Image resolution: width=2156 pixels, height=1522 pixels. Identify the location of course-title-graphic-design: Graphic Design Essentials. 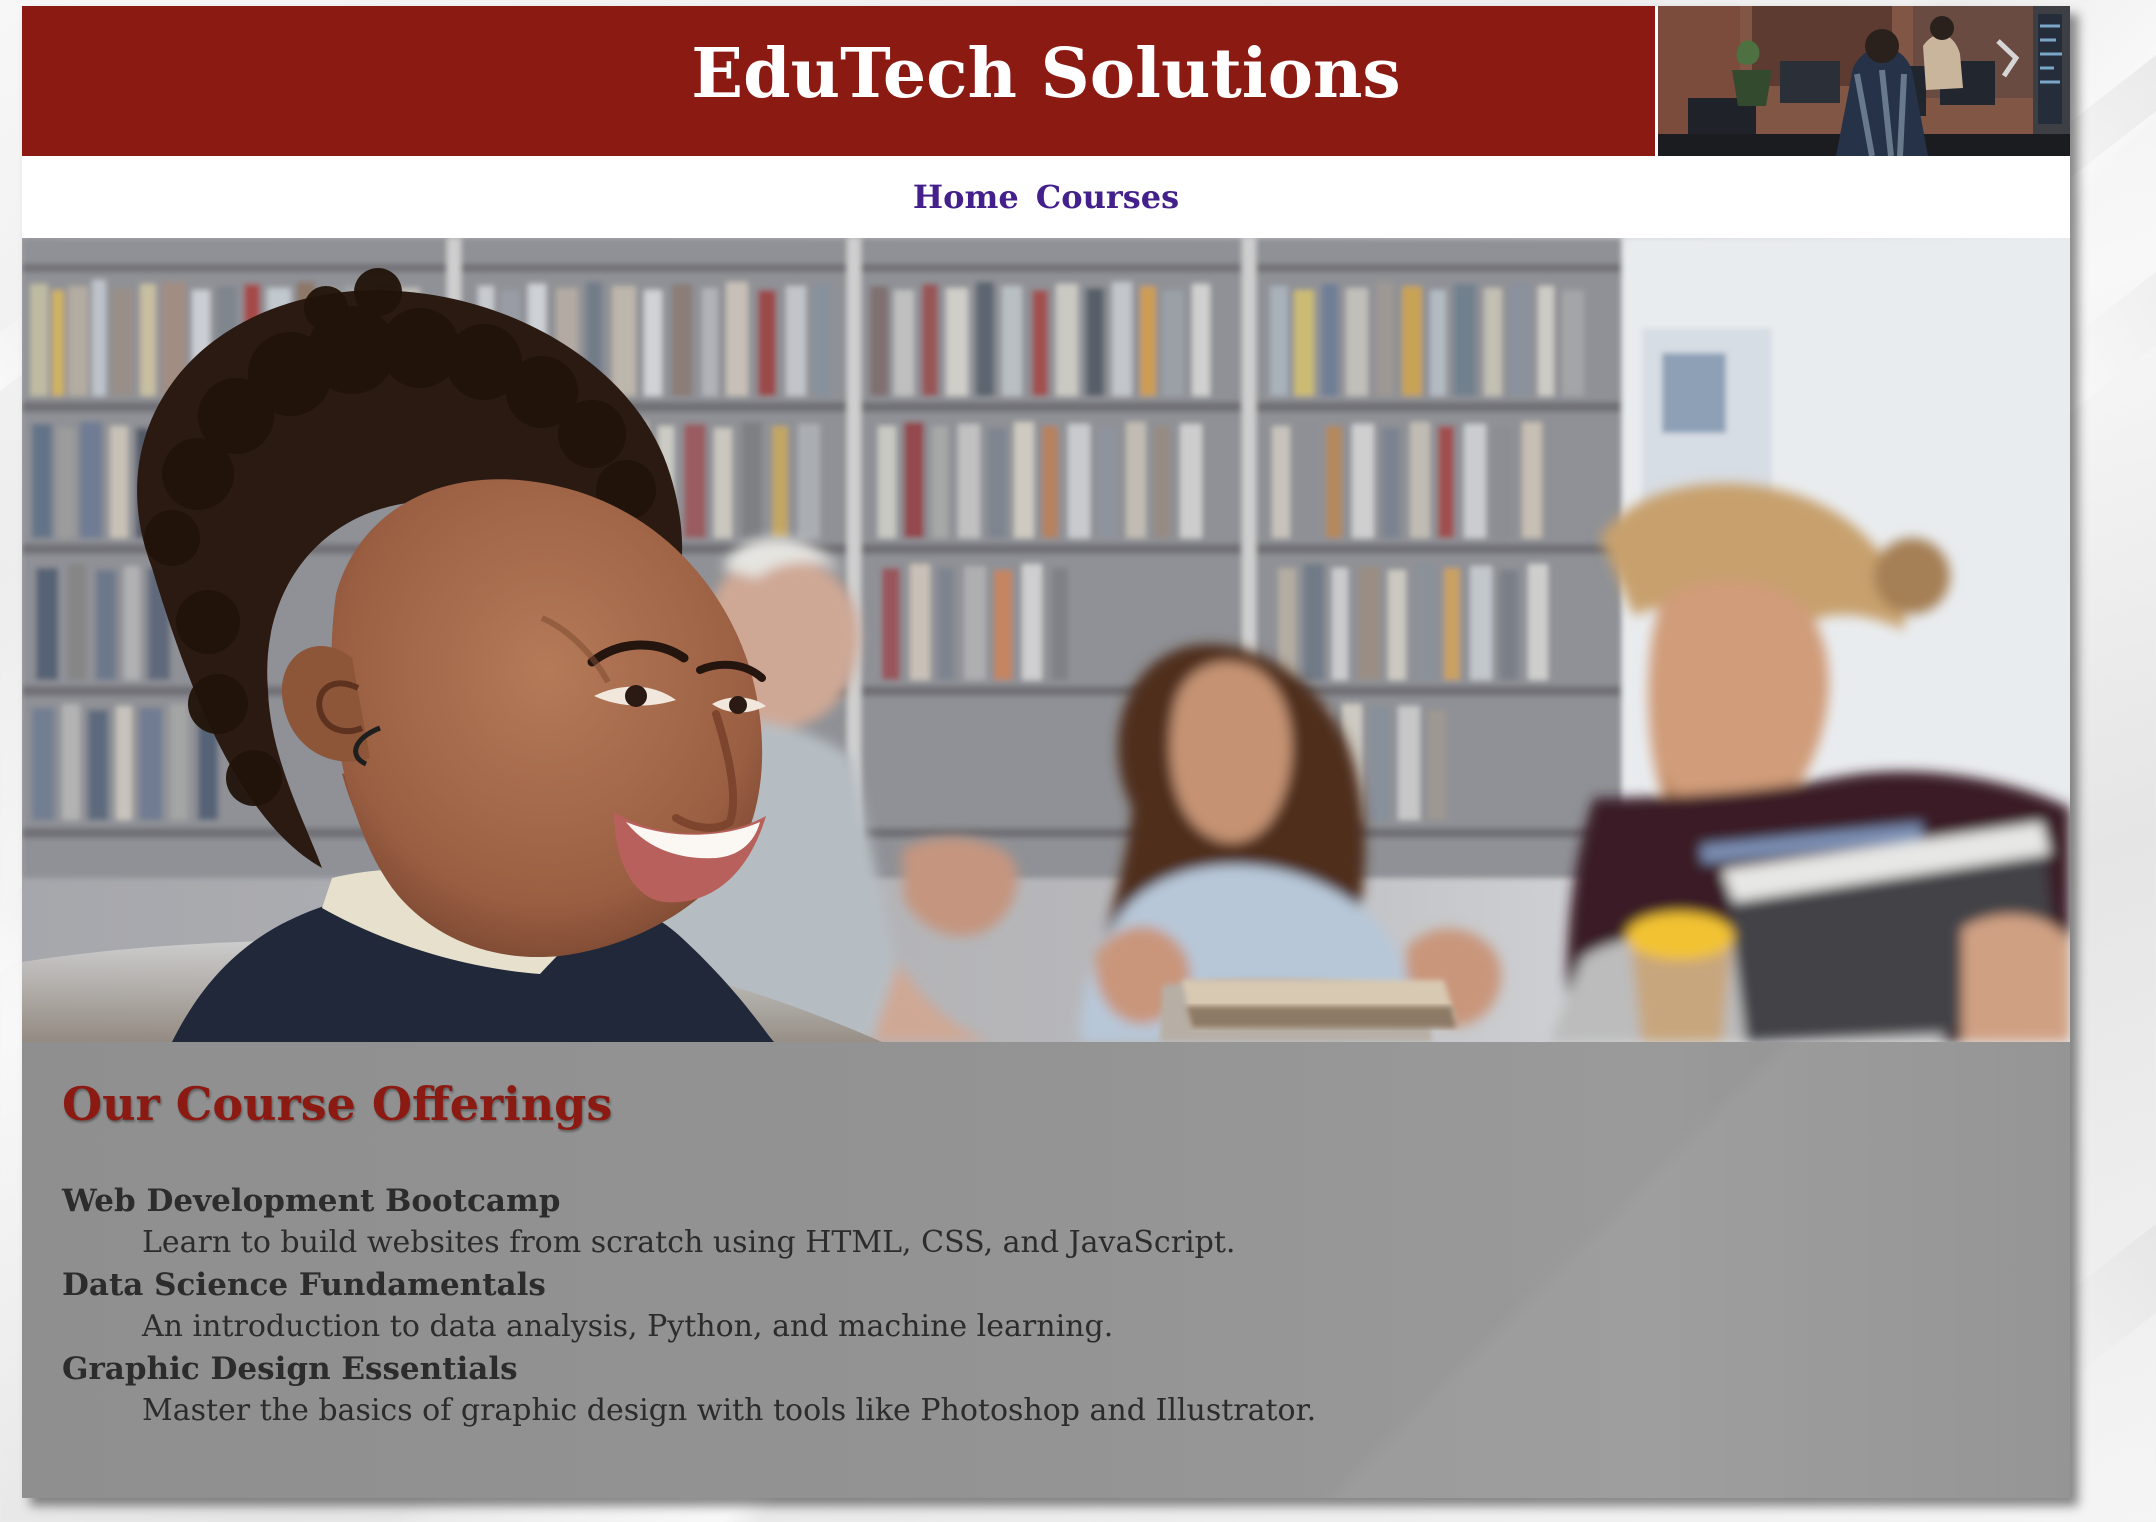
(290, 1369).